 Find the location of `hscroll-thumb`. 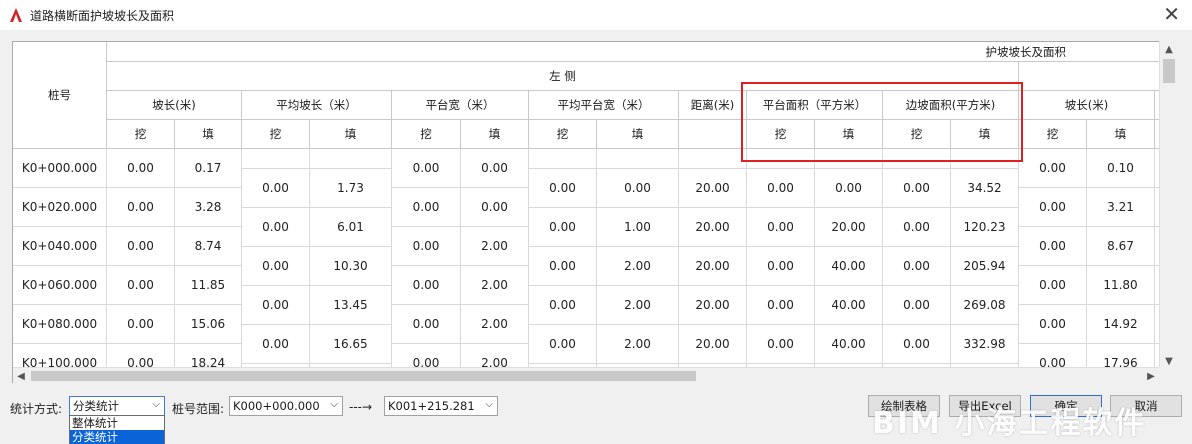

hscroll-thumb is located at coordinates (363, 376).